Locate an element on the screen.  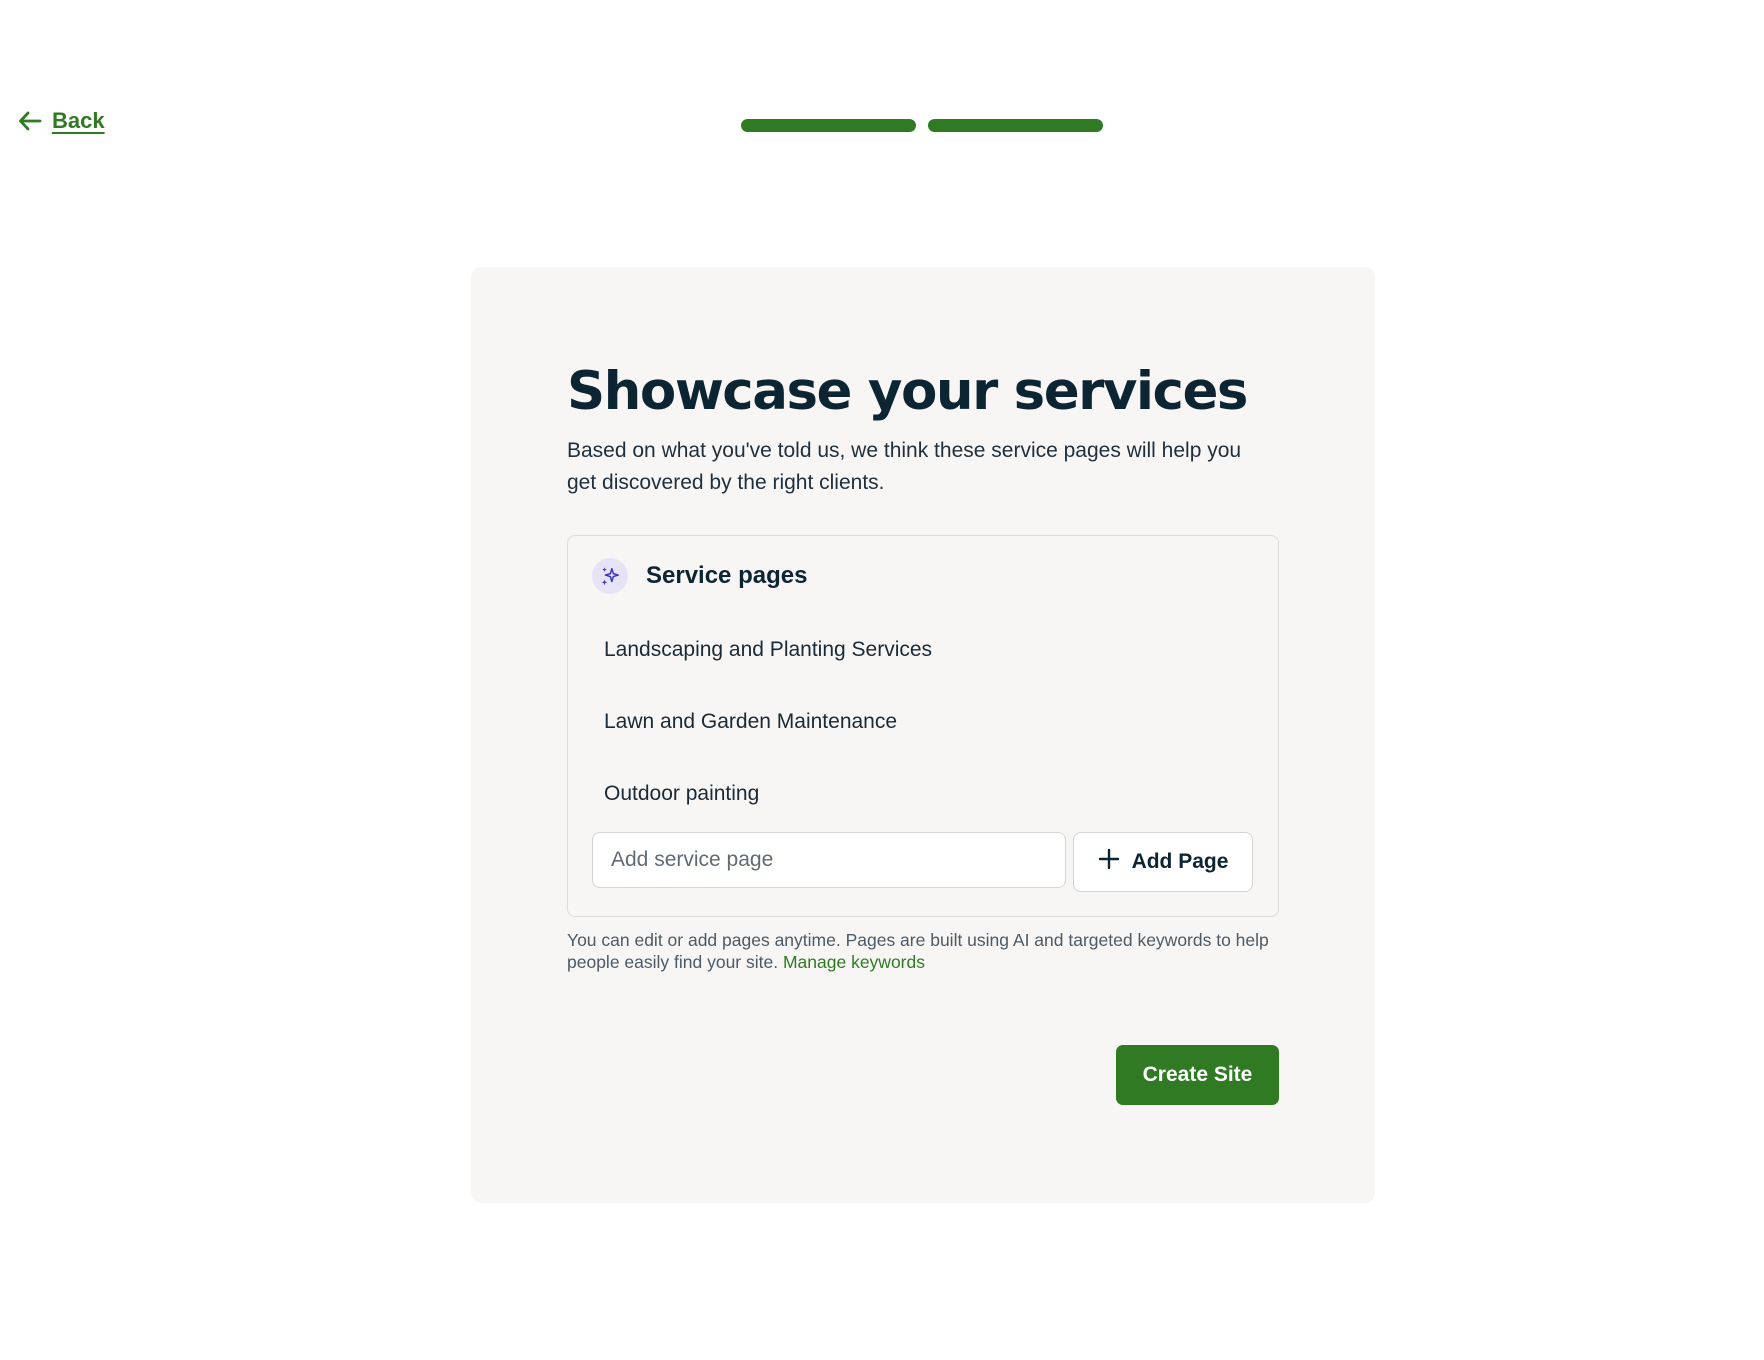
sparkle-icon is located at coordinates (610, 576).